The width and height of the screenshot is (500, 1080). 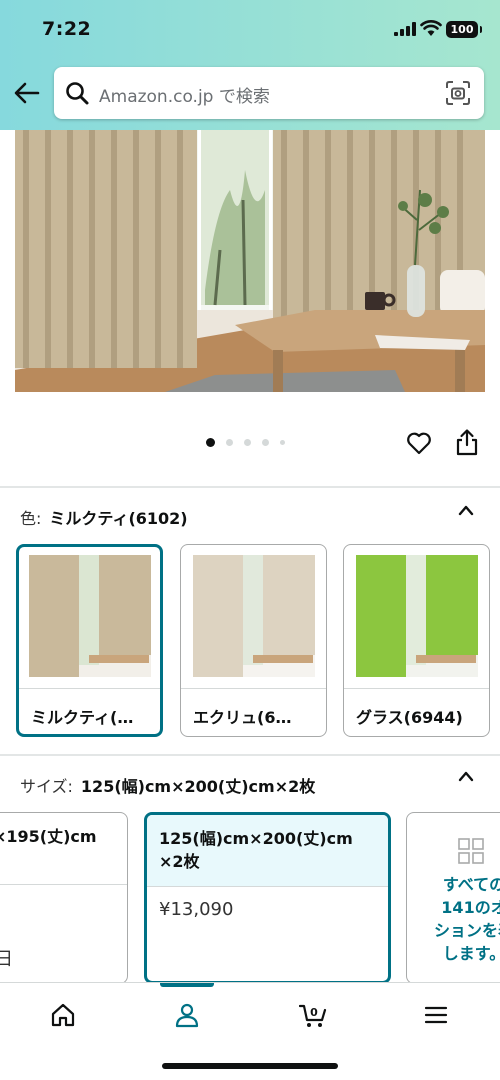 I want to click on size-card-selected: 125(幅)cm×200(丈)cm ×2枚 ¥13,090, so click(x=267, y=898).